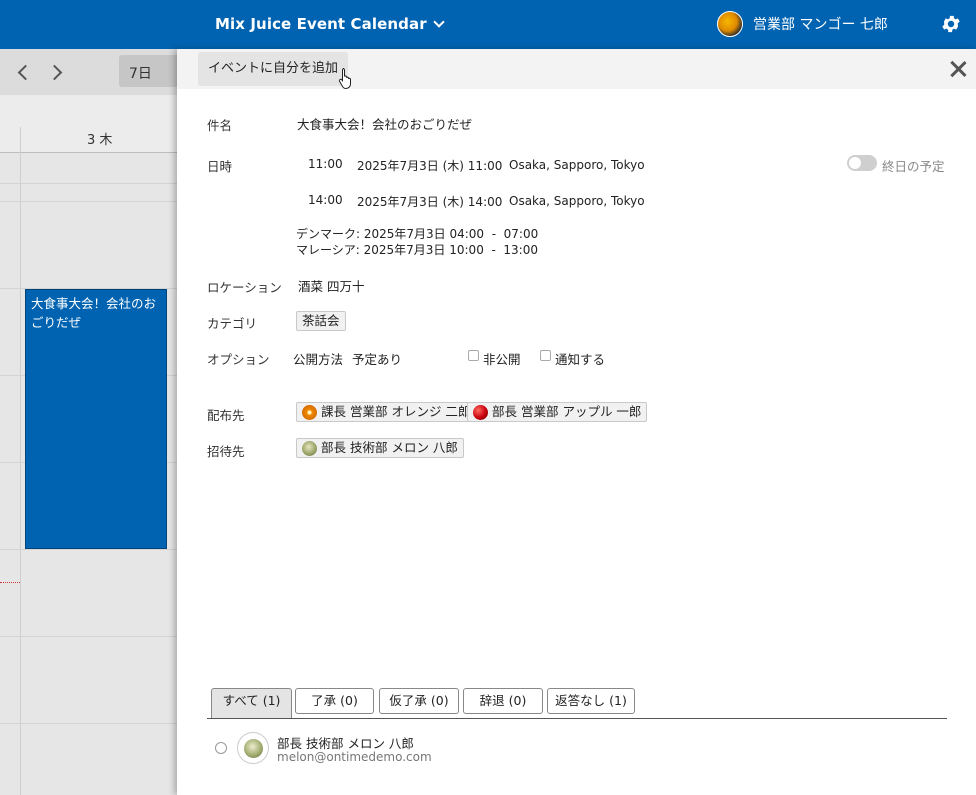  What do you see at coordinates (429, 165) in the screenshot?
I see `start-date: 2025年7月3日 (木) 11:00` at bounding box center [429, 165].